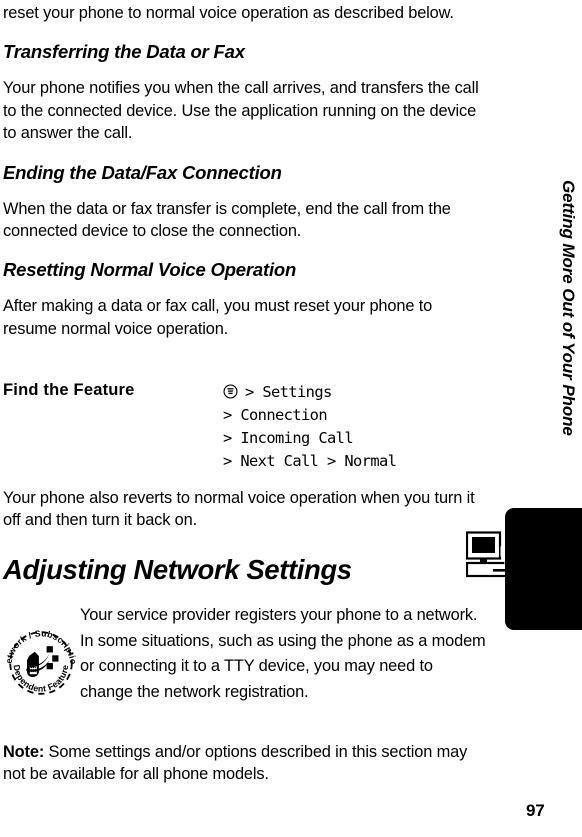  What do you see at coordinates (568, 308) in the screenshot?
I see `running-head-text: Getting More Out of Your Phone` at bounding box center [568, 308].